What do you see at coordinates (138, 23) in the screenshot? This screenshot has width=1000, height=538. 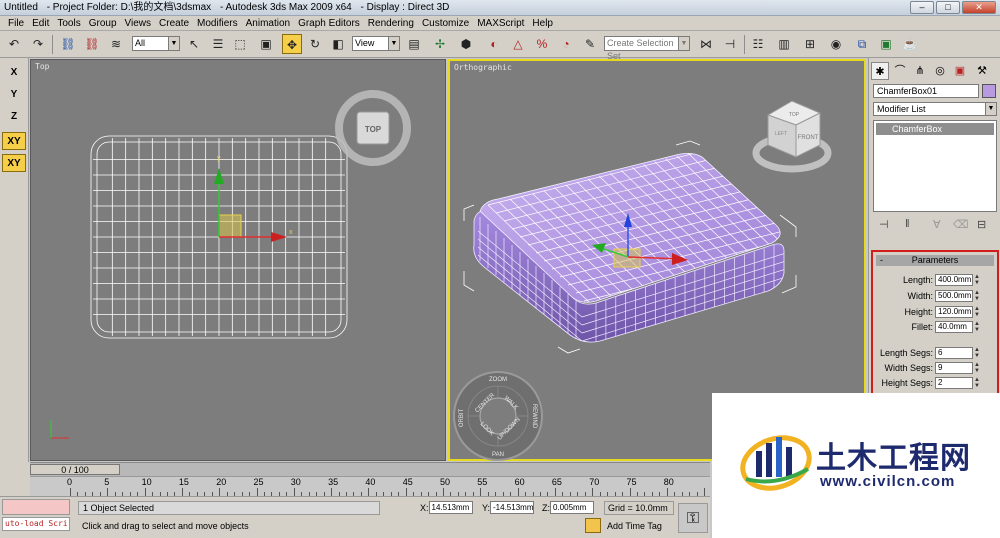 I see `menu-views: Views` at bounding box center [138, 23].